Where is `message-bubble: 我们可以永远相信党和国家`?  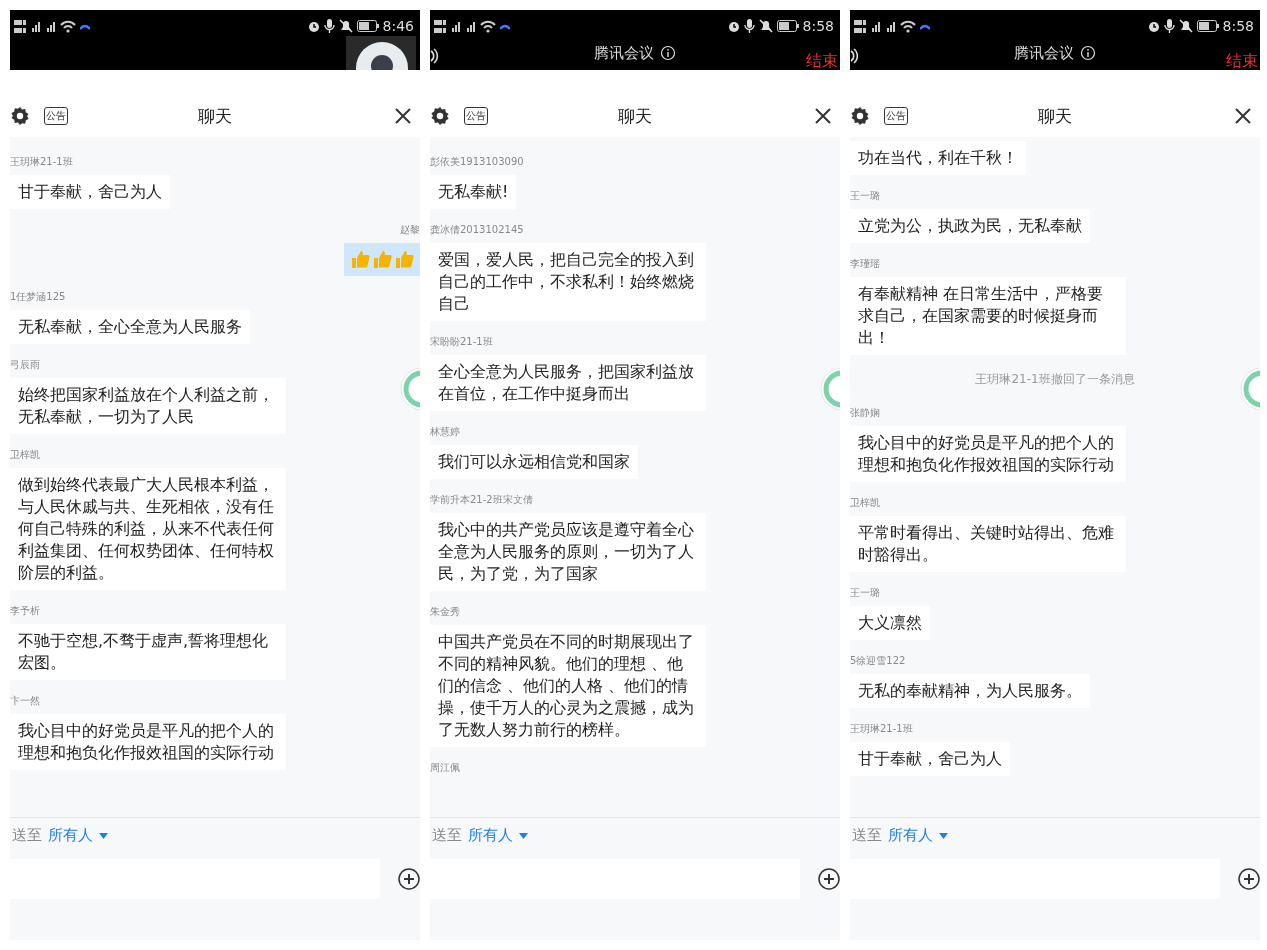 message-bubble: 我们可以永远相信党和国家 is located at coordinates (534, 462).